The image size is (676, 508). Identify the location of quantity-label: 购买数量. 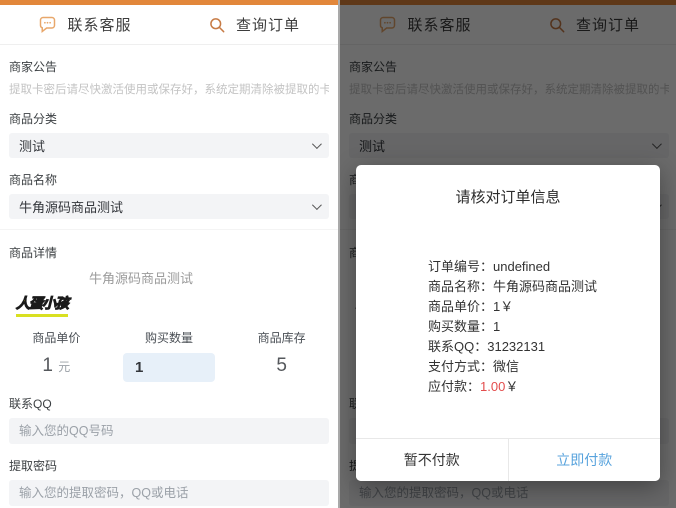
(169, 338).